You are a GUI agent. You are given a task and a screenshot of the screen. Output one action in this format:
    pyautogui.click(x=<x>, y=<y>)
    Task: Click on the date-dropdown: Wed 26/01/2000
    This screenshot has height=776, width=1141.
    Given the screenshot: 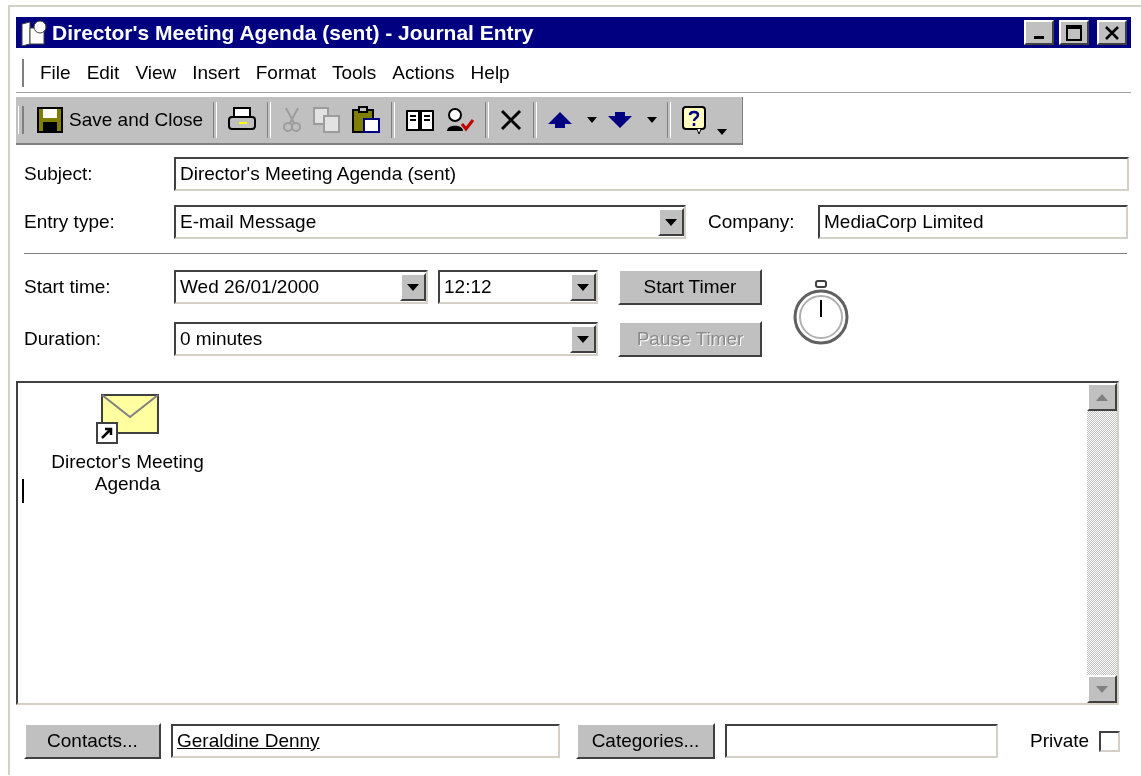 What is the action you would take?
    pyautogui.click(x=301, y=287)
    